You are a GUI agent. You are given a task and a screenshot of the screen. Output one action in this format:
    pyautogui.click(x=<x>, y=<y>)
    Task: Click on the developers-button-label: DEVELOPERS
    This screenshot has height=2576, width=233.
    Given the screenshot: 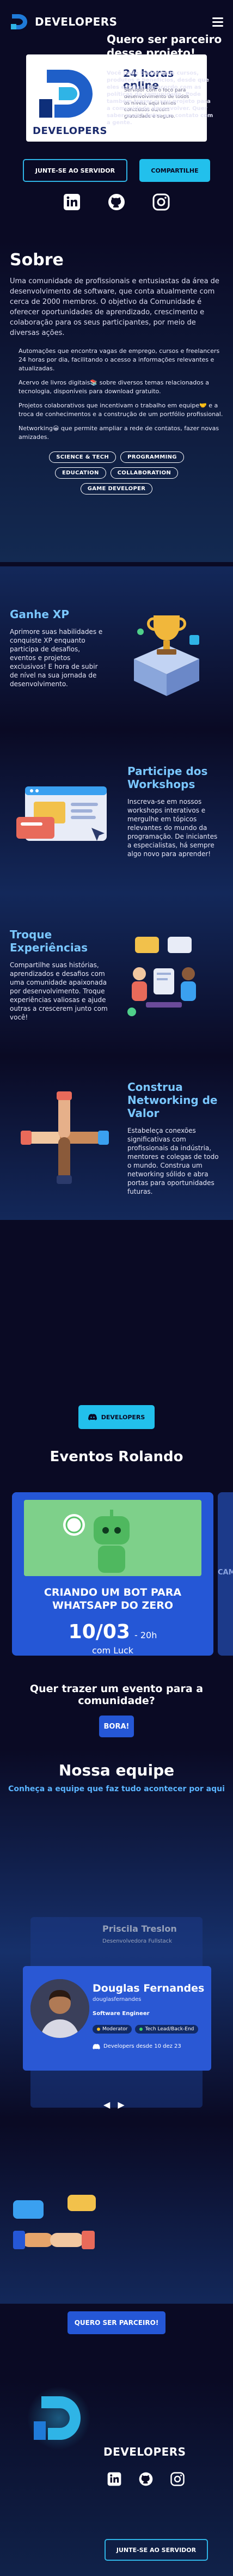 What is the action you would take?
    pyautogui.click(x=123, y=1417)
    